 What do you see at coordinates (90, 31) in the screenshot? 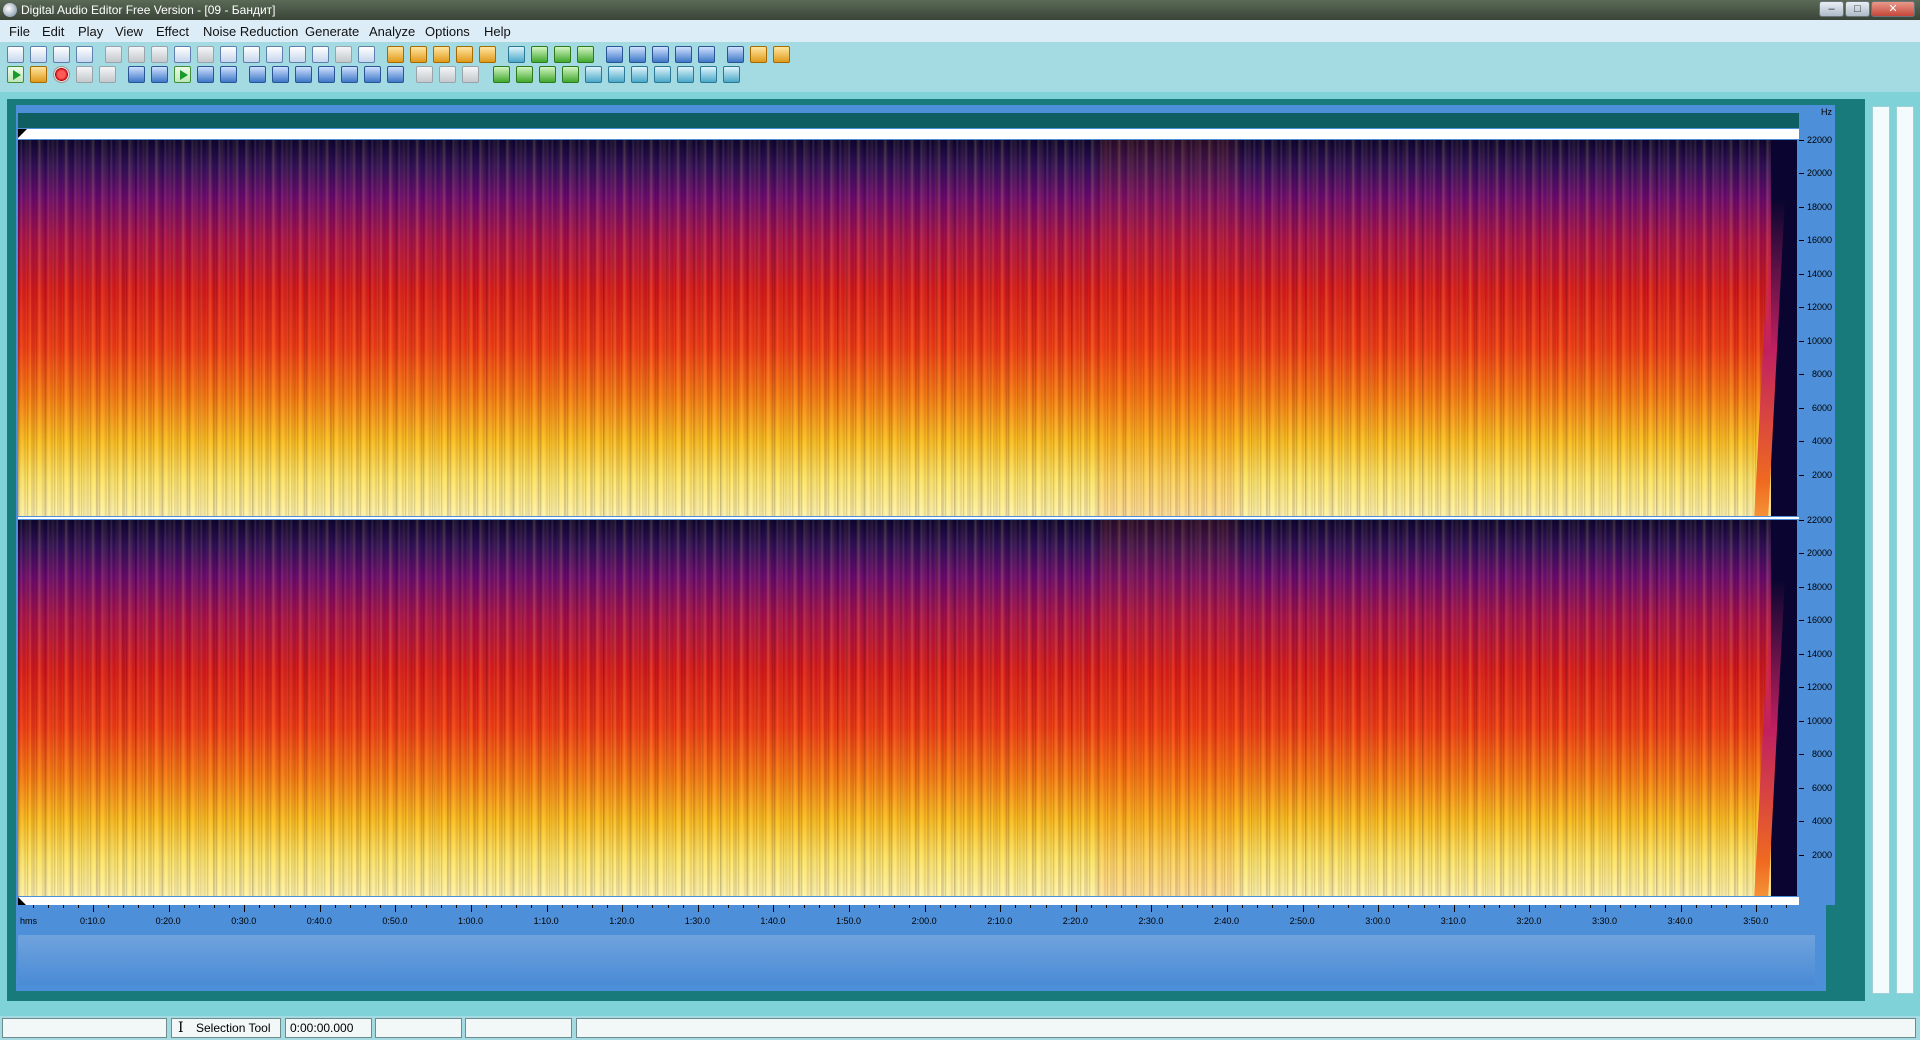
I see `menu-play: Play` at bounding box center [90, 31].